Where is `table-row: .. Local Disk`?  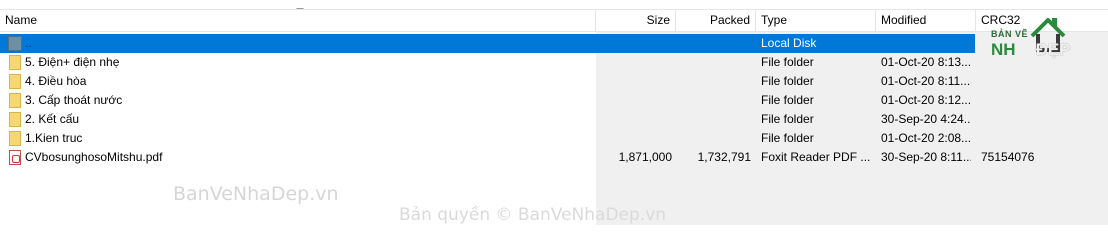 table-row: .. Local Disk is located at coordinates (487, 43).